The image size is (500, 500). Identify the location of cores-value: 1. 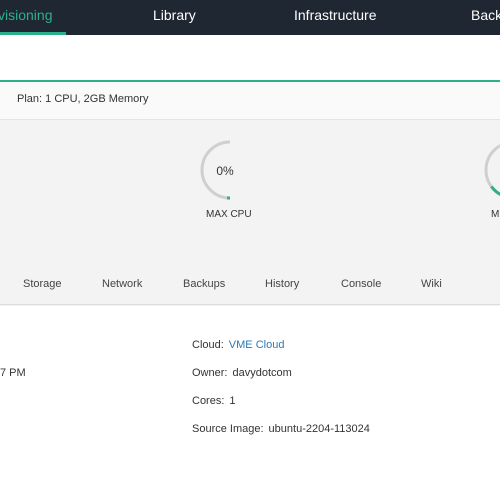
(232, 401).